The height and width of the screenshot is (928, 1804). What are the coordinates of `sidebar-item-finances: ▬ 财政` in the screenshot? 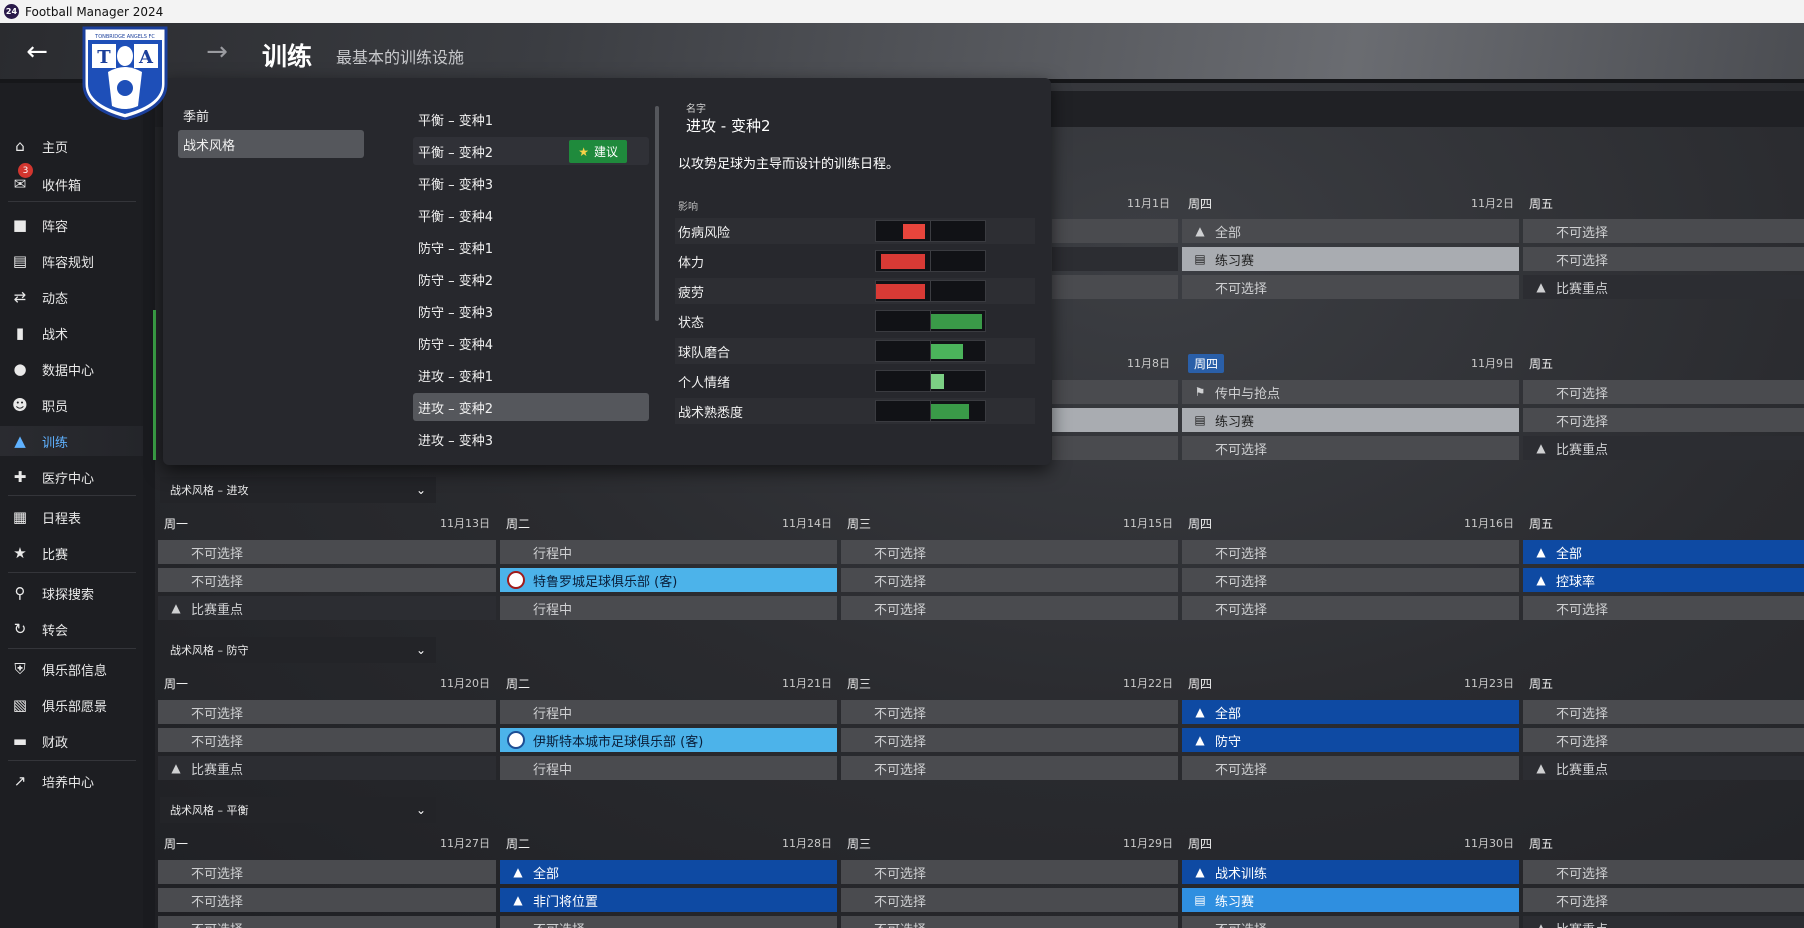 It's located at (71, 741).